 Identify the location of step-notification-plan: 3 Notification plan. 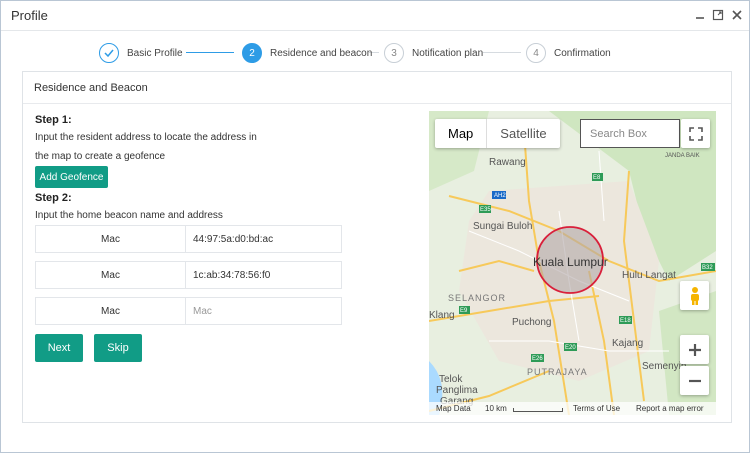
(433, 53).